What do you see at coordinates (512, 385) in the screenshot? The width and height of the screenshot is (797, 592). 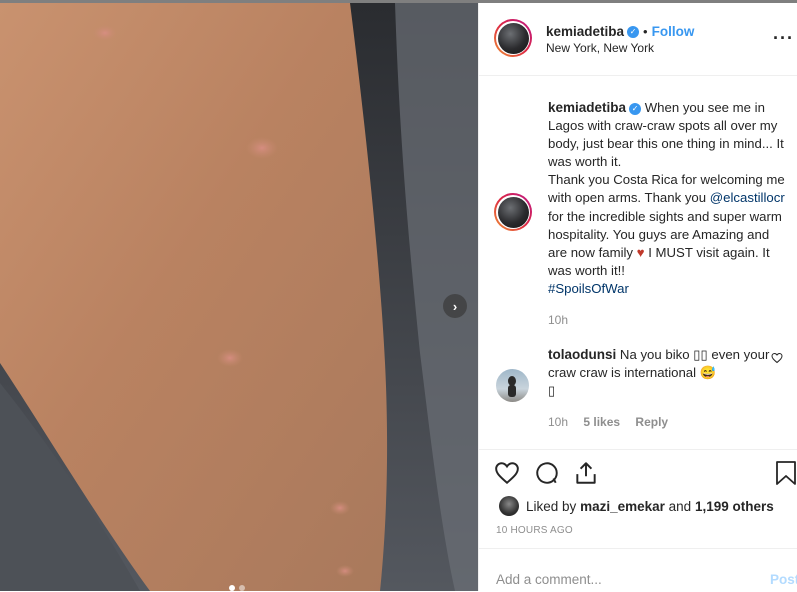 I see `commenter-avatar` at bounding box center [512, 385].